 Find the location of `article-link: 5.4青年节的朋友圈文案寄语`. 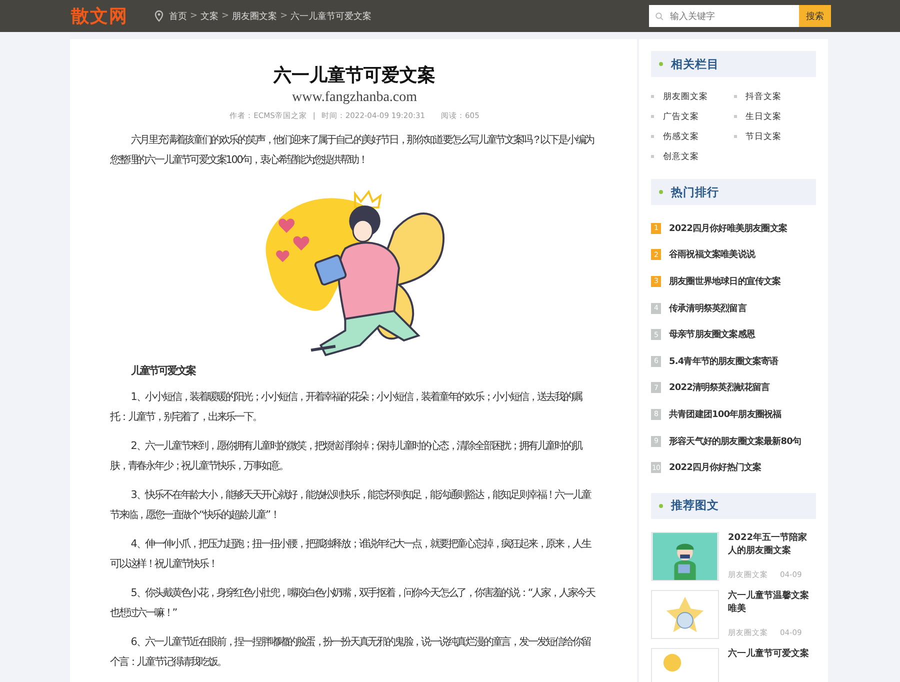

article-link: 5.4青年节的朋友圈文案寄语 is located at coordinates (723, 361).